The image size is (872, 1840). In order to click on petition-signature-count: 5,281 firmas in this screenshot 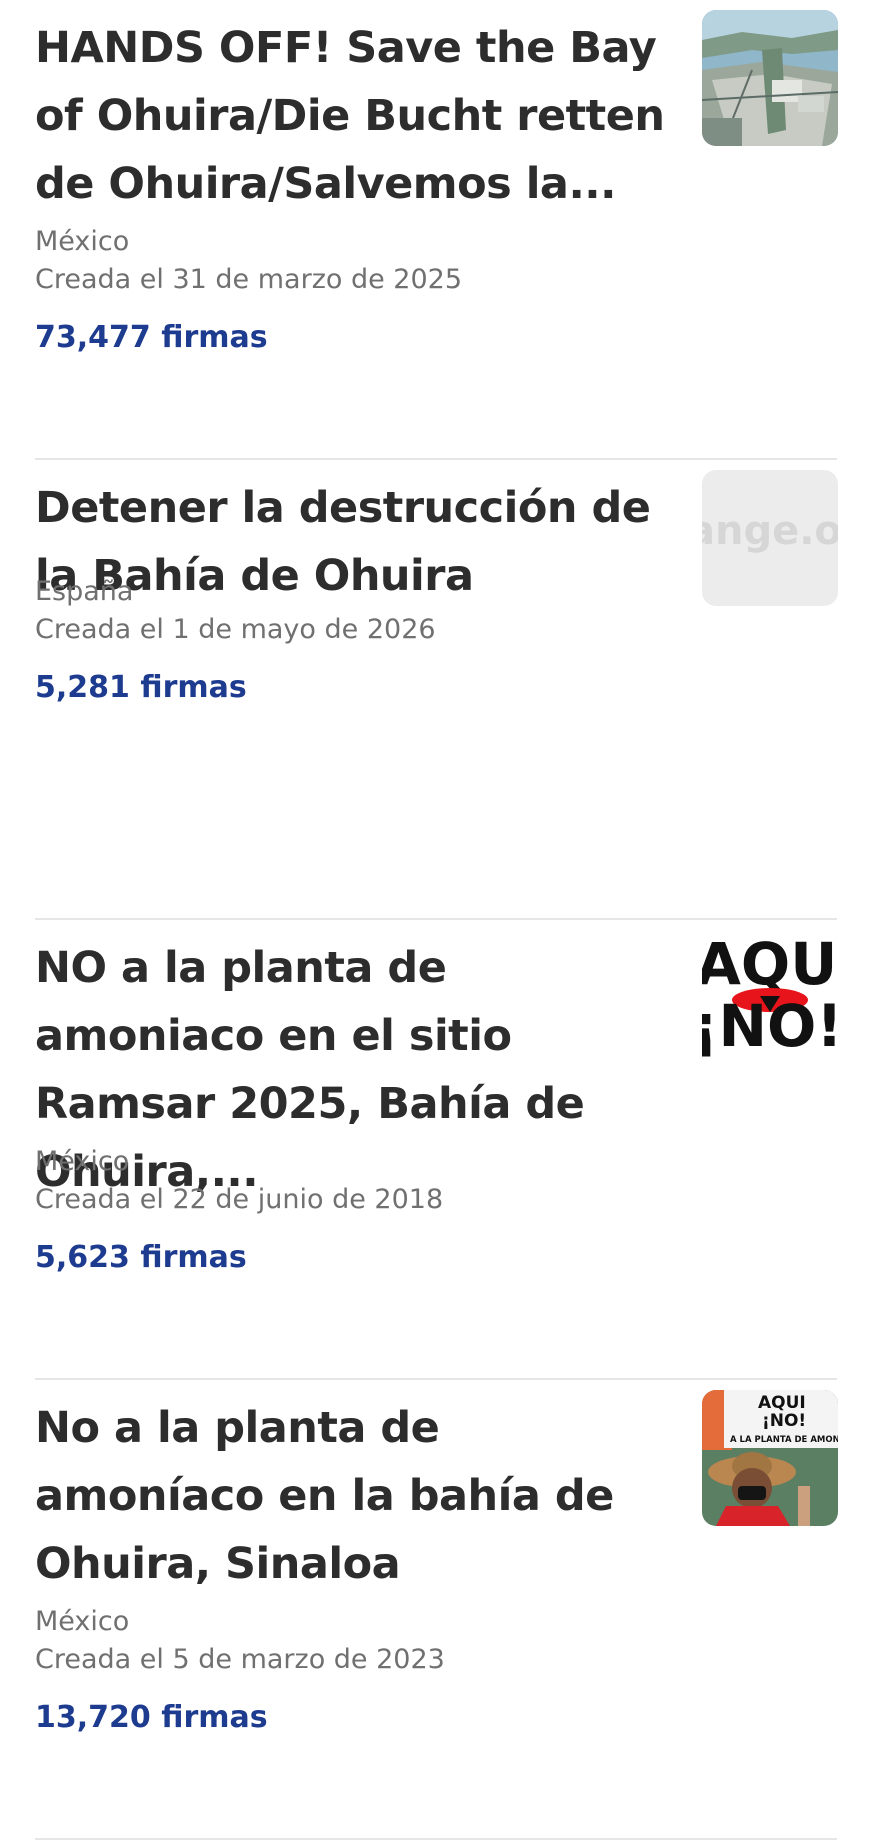, I will do `click(141, 687)`.